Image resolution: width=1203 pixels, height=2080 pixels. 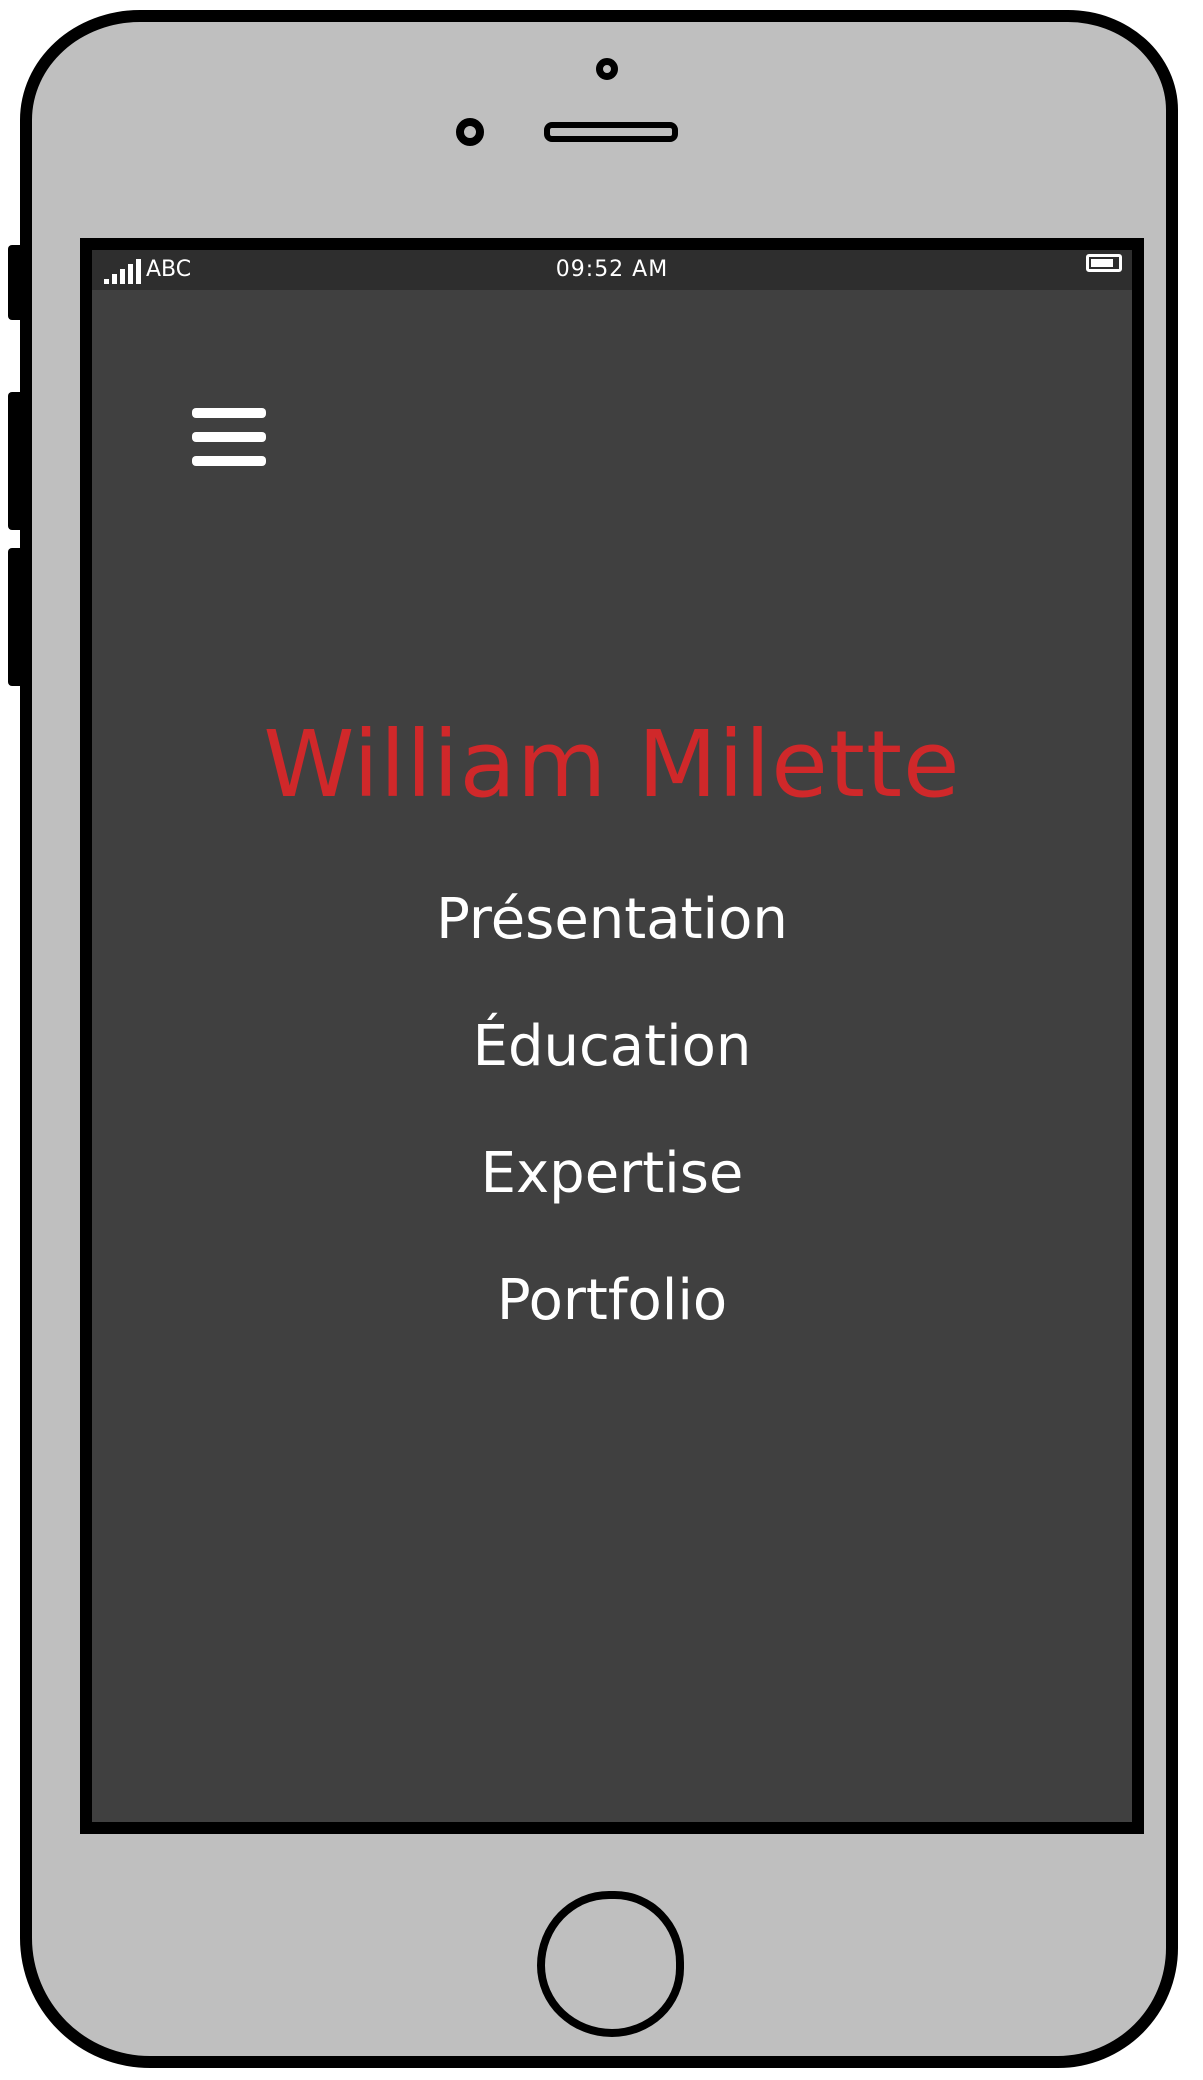 I want to click on status-bar: ABC 09:52 AM, so click(x=612, y=270).